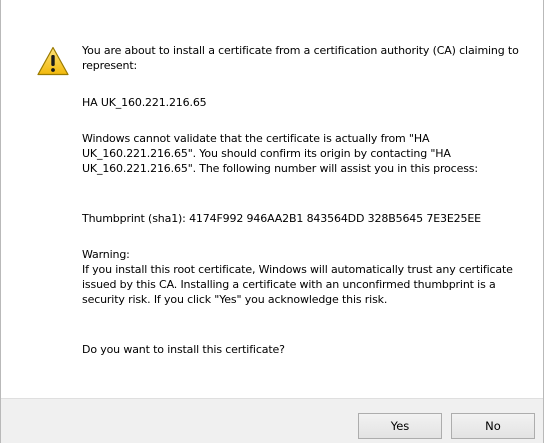  Describe the element at coordinates (106, 254) in the screenshot. I see `warning-title: Warning:` at that location.